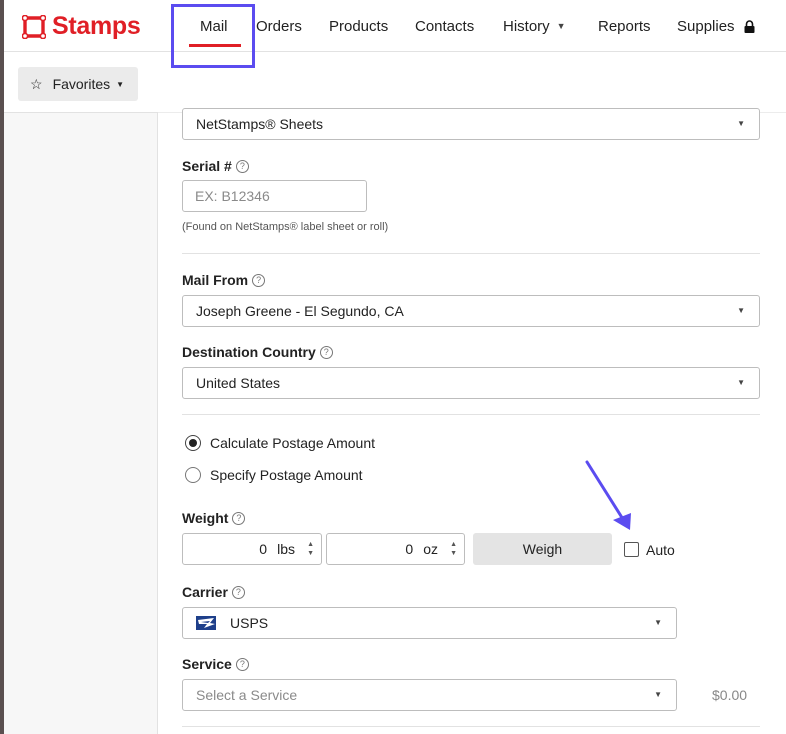 The width and height of the screenshot is (786, 734). What do you see at coordinates (660, 550) in the screenshot?
I see `auto-label: Auto` at bounding box center [660, 550].